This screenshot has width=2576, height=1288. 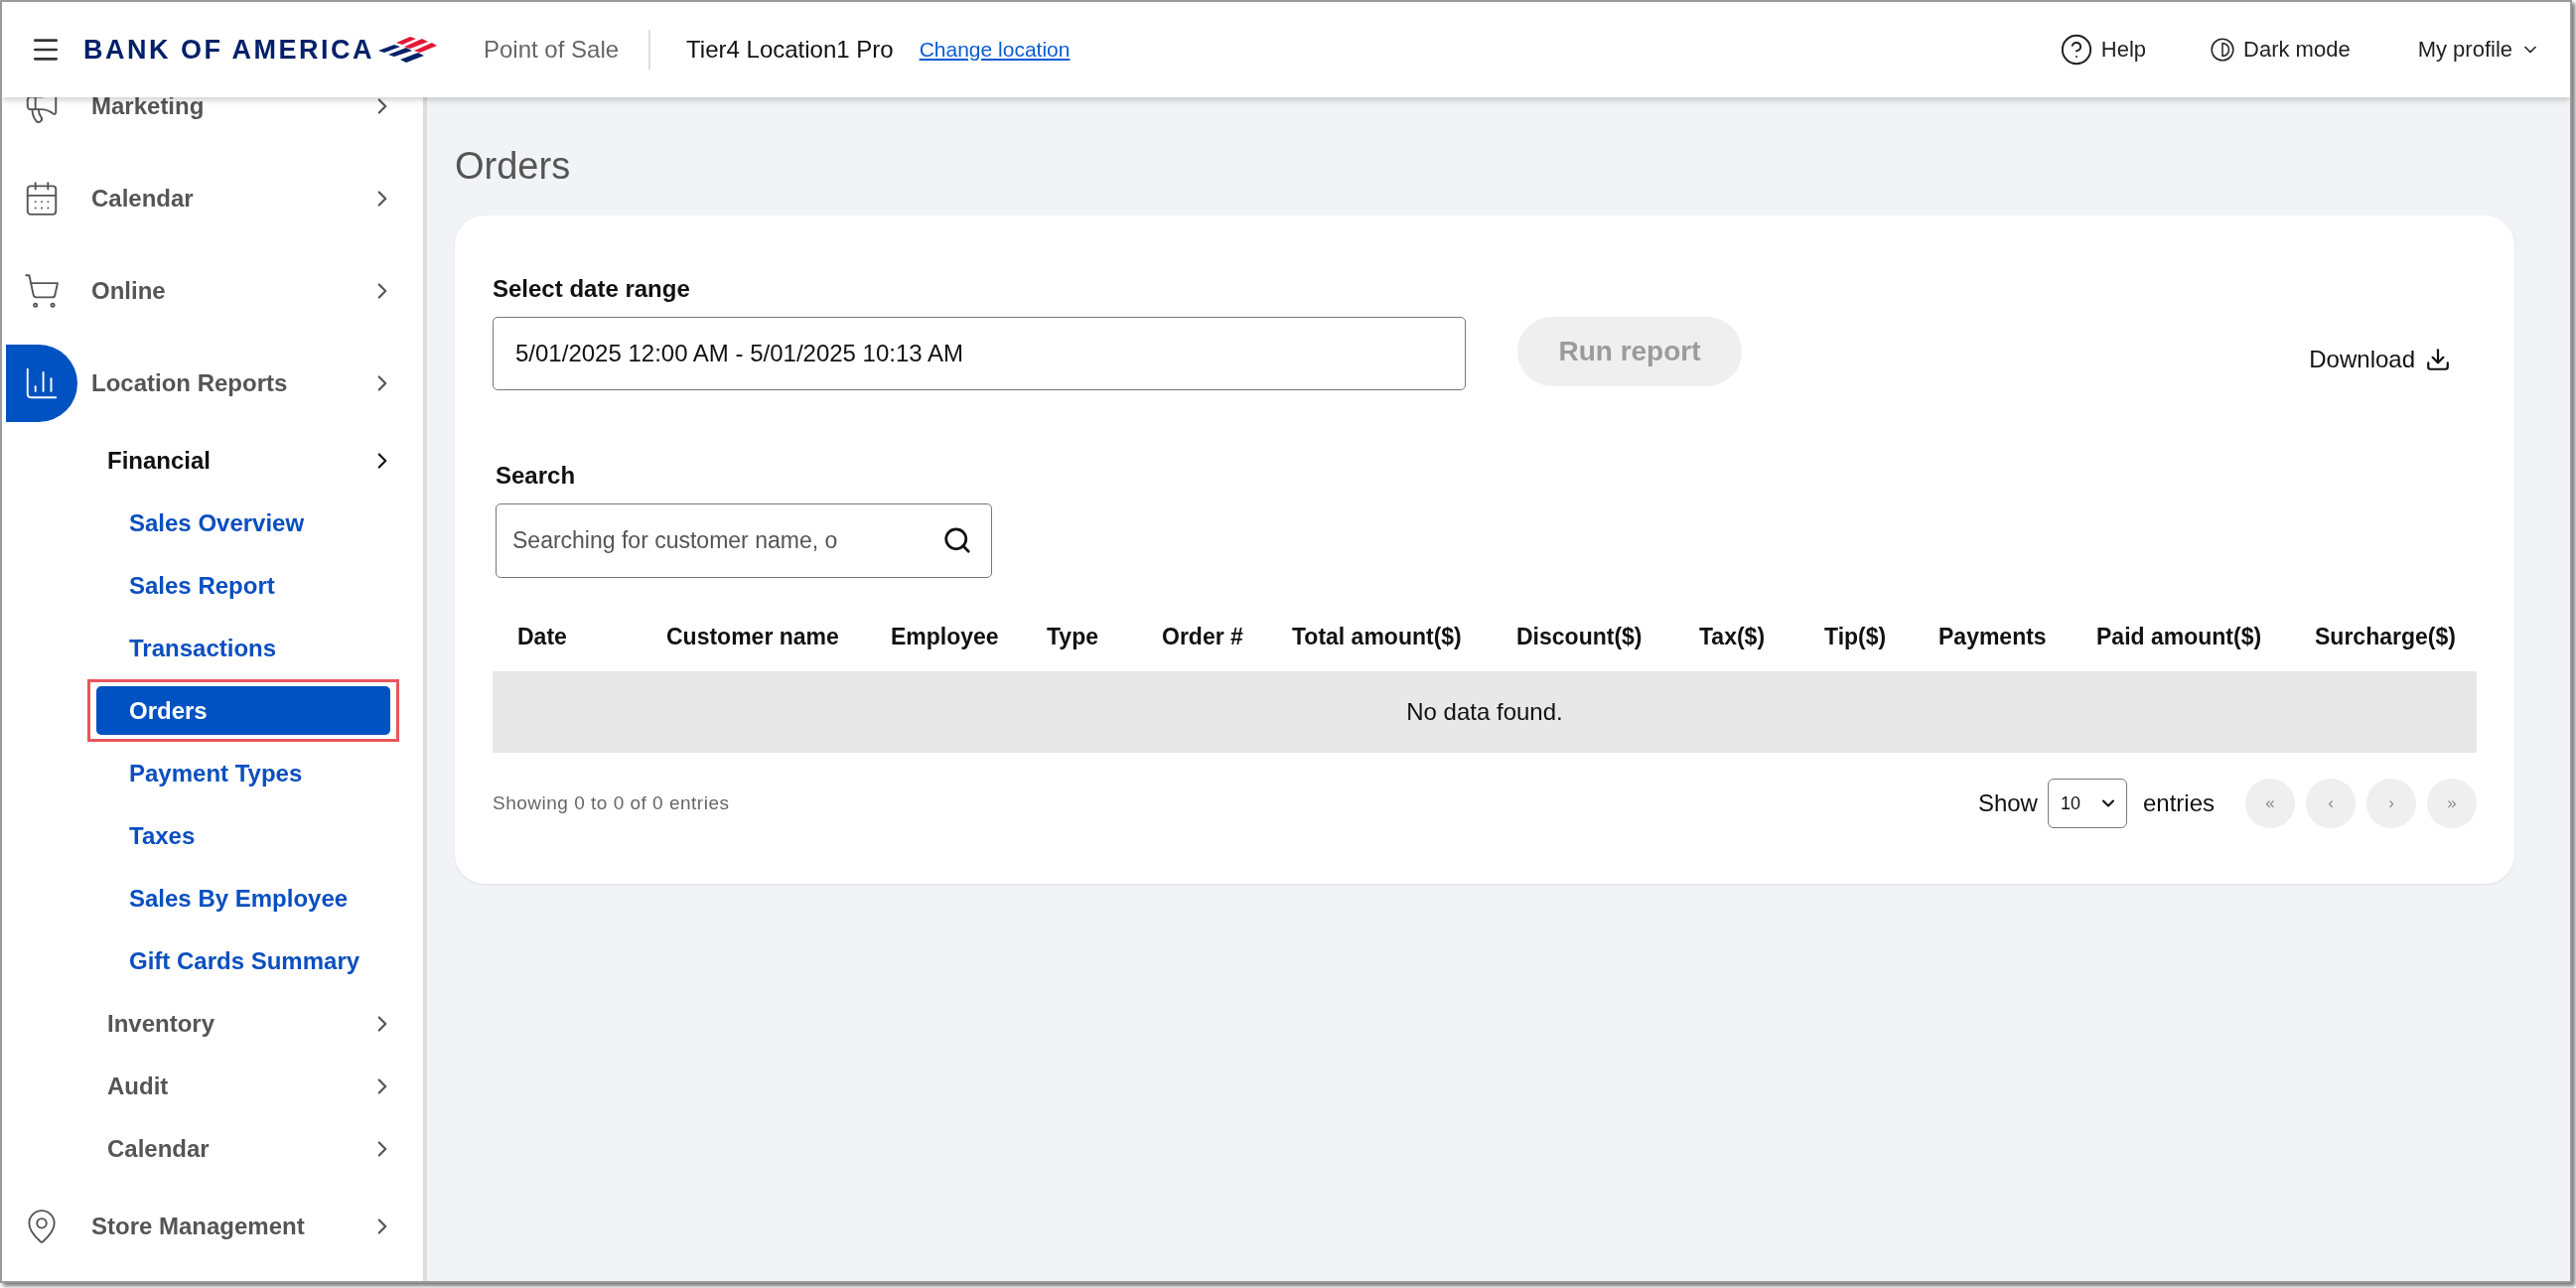 What do you see at coordinates (243, 585) in the screenshot?
I see `report-link: Sales Report` at bounding box center [243, 585].